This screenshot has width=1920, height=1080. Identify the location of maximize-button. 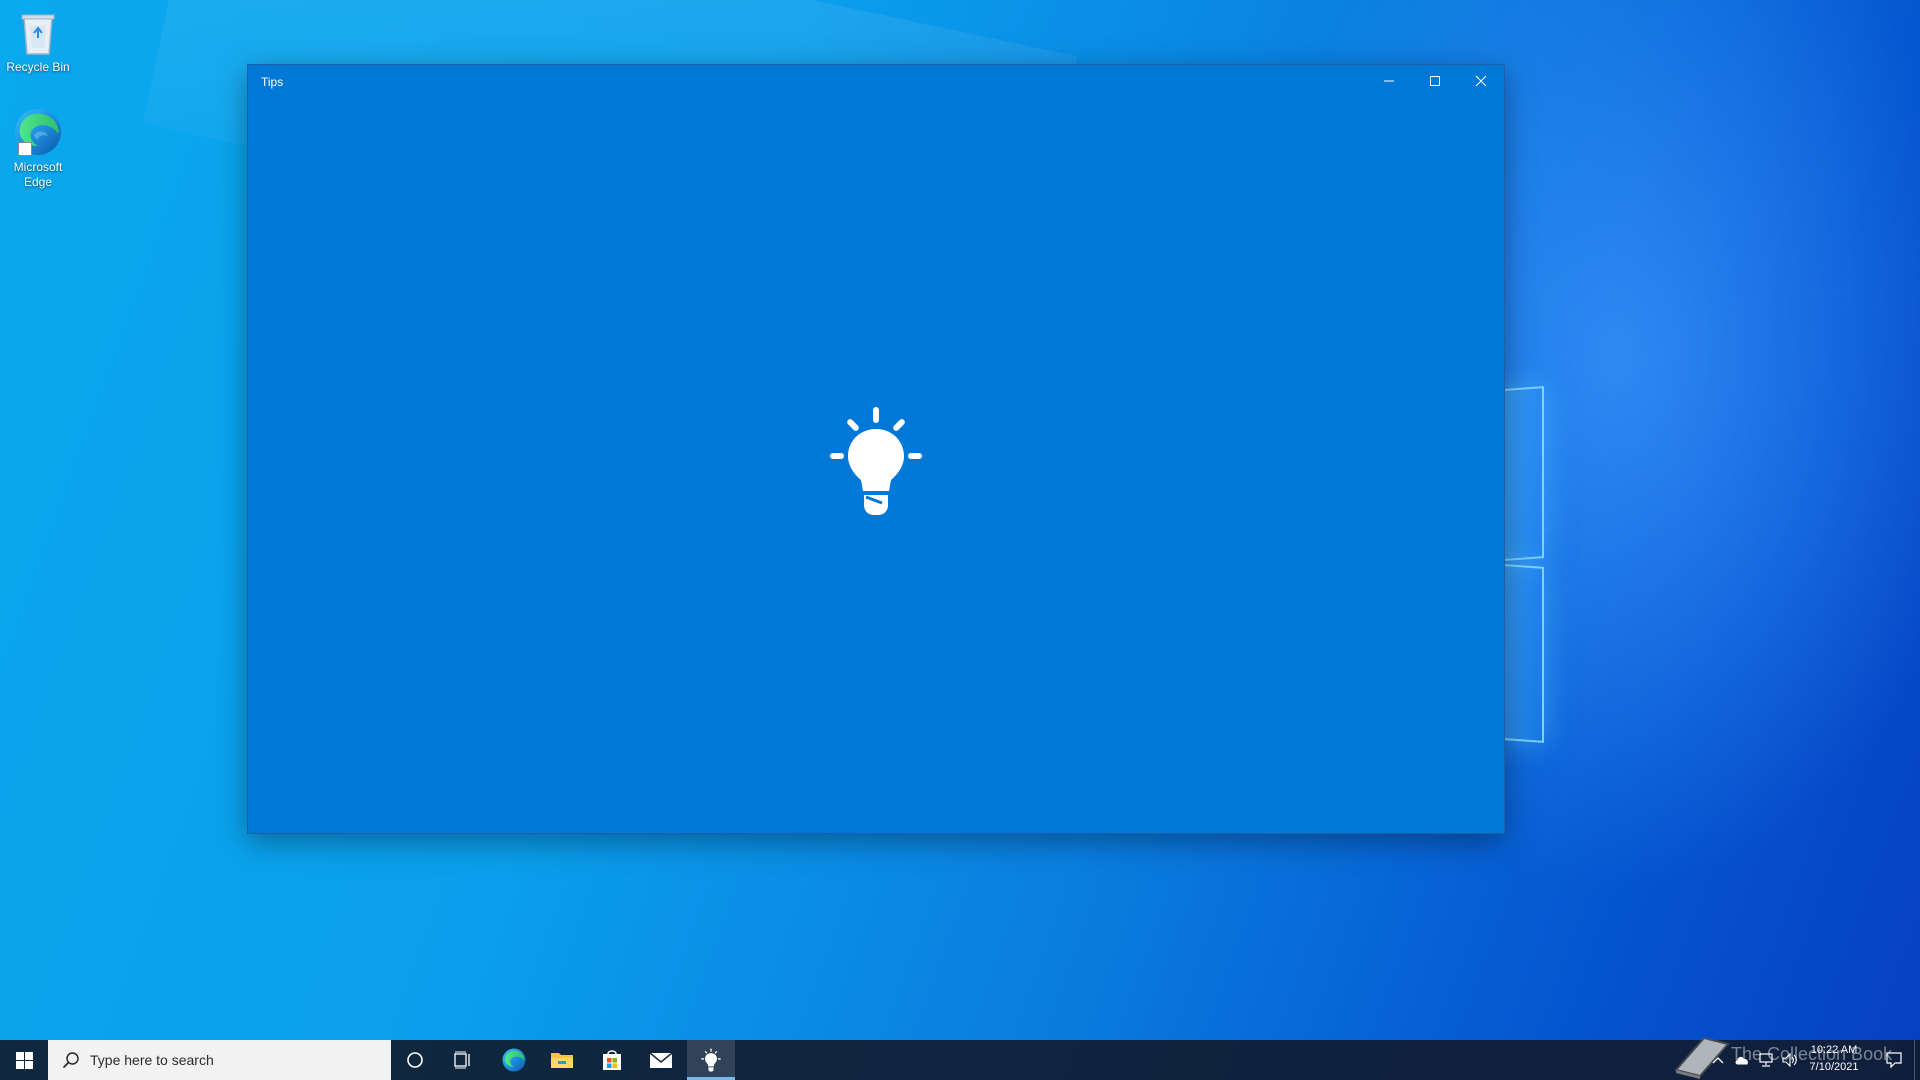
(1435, 81).